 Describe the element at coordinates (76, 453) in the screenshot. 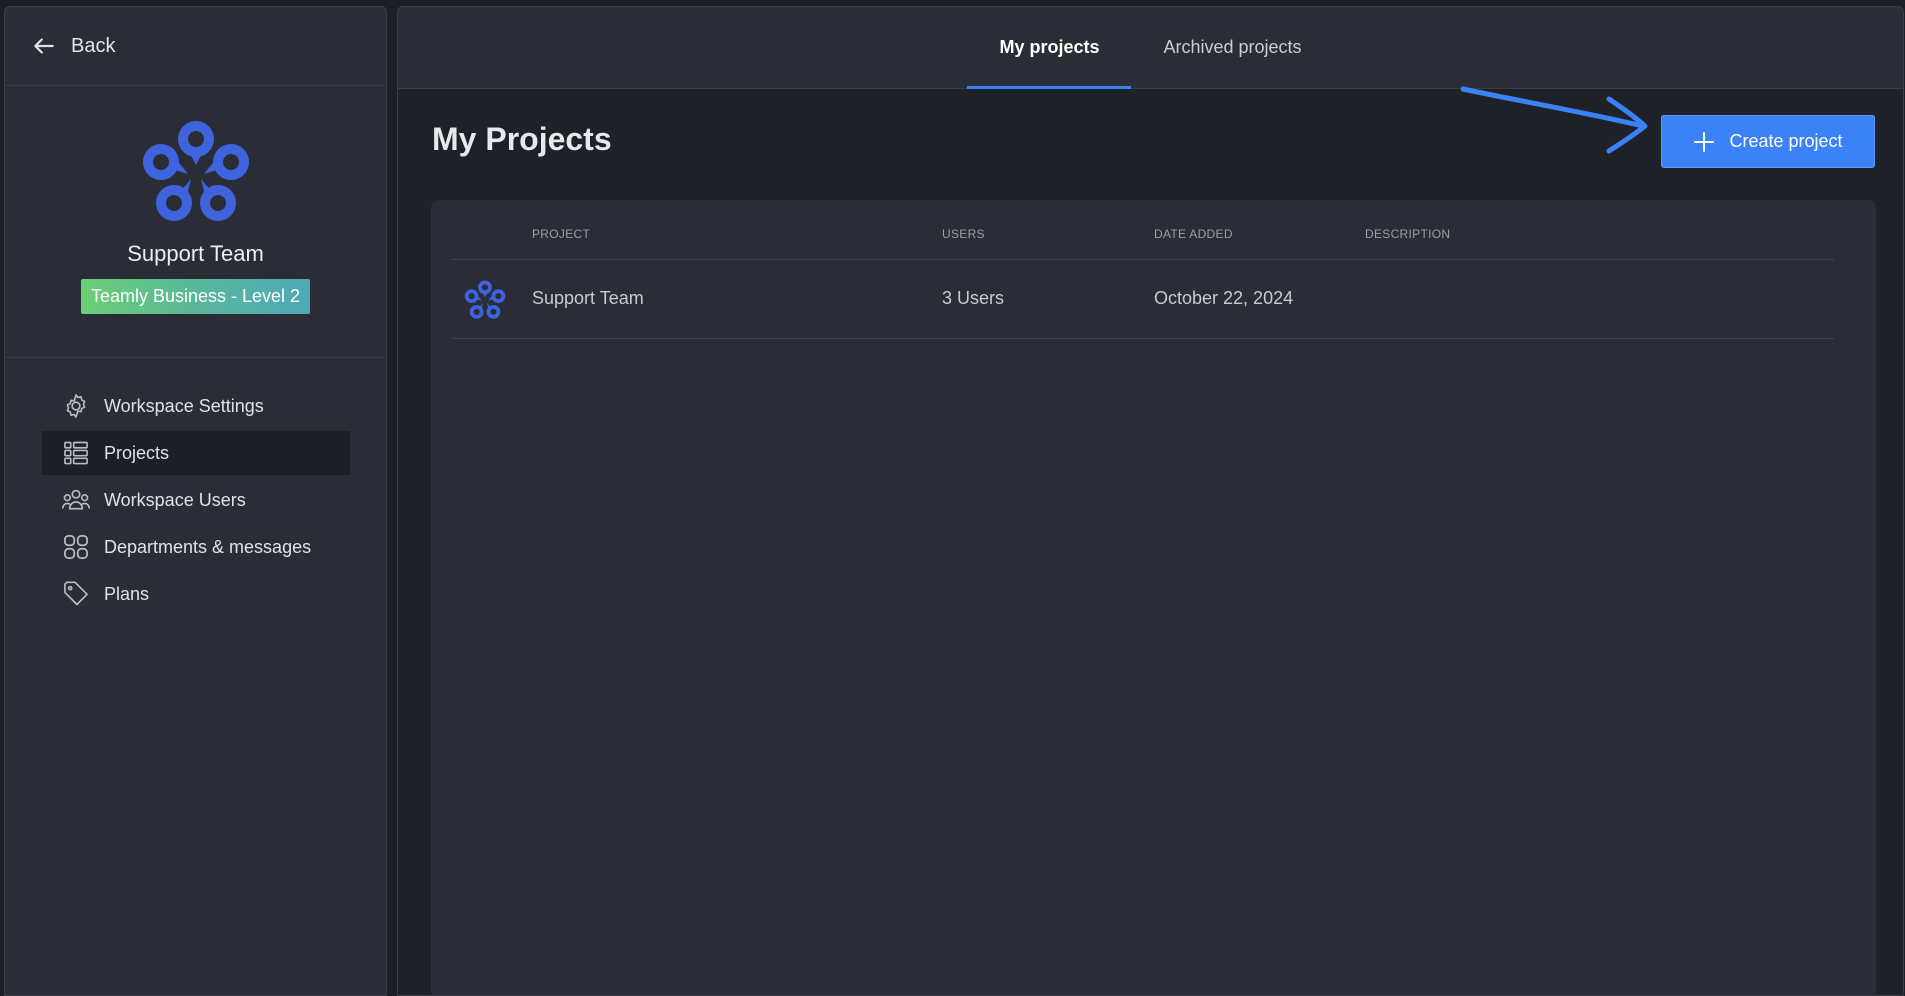

I see `projects-list-icon` at that location.